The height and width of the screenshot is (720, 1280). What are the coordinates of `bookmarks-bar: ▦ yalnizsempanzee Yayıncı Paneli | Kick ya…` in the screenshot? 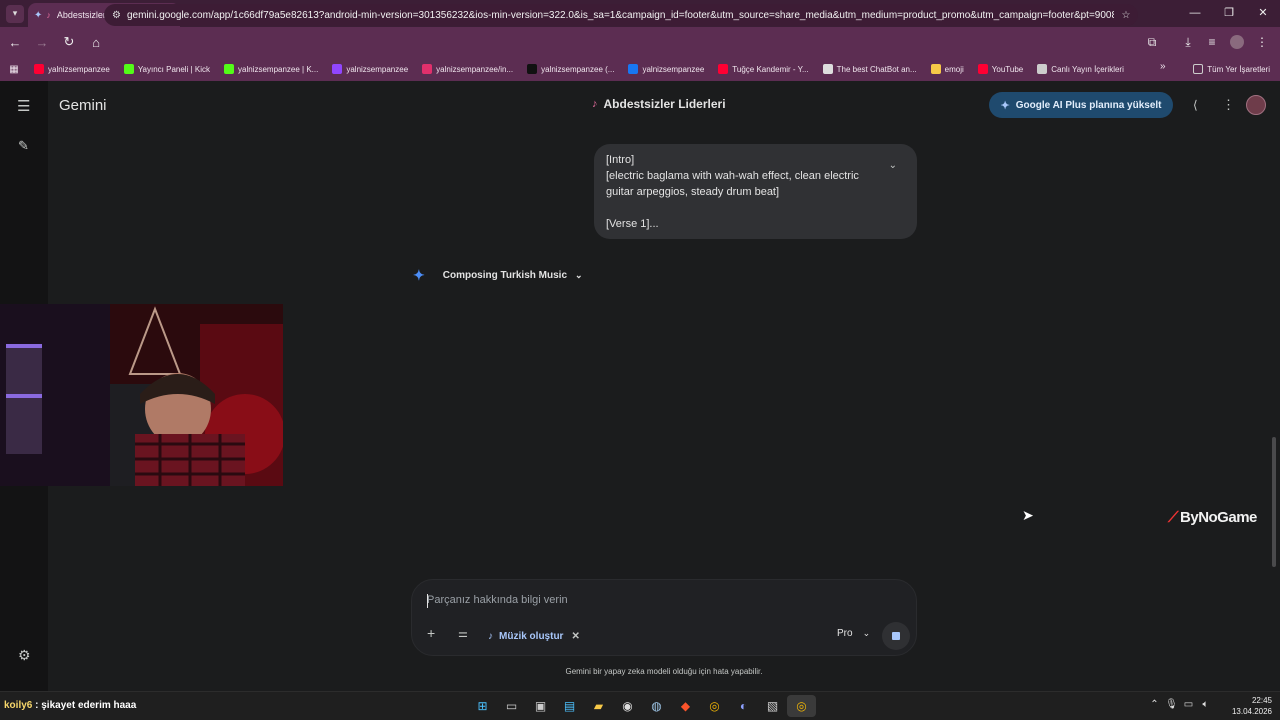 It's located at (640, 69).